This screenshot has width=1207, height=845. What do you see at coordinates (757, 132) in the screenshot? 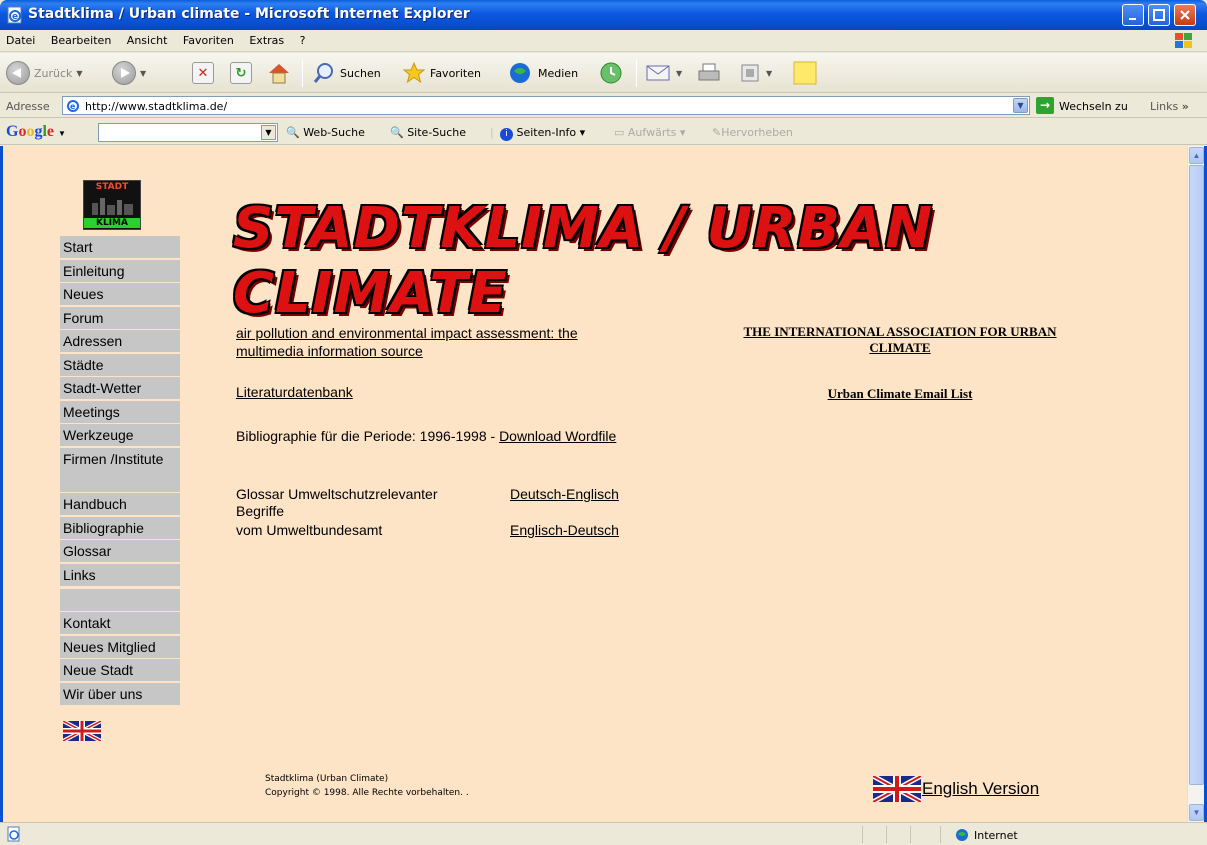
I see `highlight-label: Hervorheben` at bounding box center [757, 132].